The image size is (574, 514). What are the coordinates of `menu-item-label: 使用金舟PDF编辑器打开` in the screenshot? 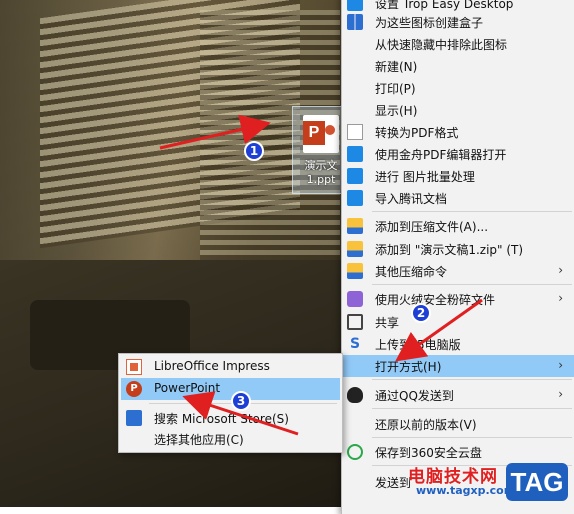 It's located at (441, 155).